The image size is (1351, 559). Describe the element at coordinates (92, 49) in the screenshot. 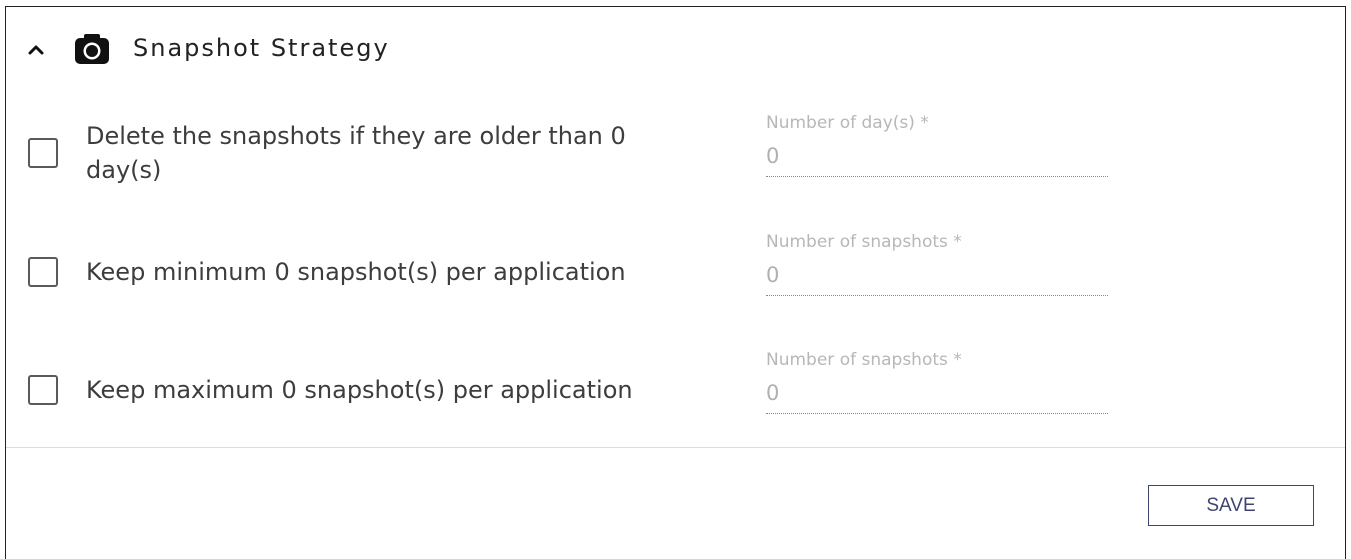

I see `camera-icon` at that location.